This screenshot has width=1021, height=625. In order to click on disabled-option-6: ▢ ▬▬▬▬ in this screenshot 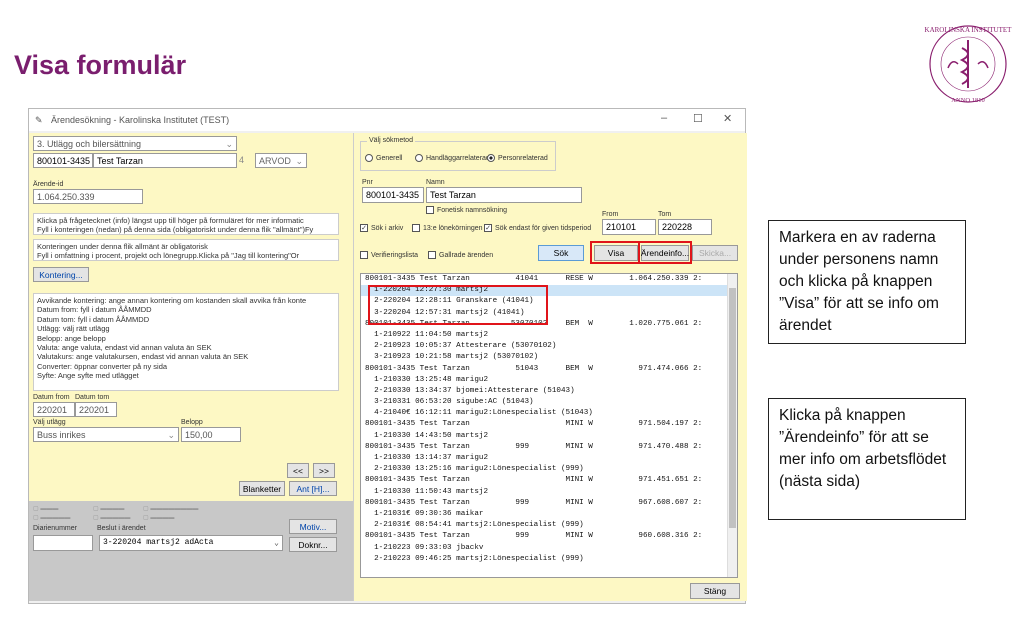, I will do `click(159, 518)`.